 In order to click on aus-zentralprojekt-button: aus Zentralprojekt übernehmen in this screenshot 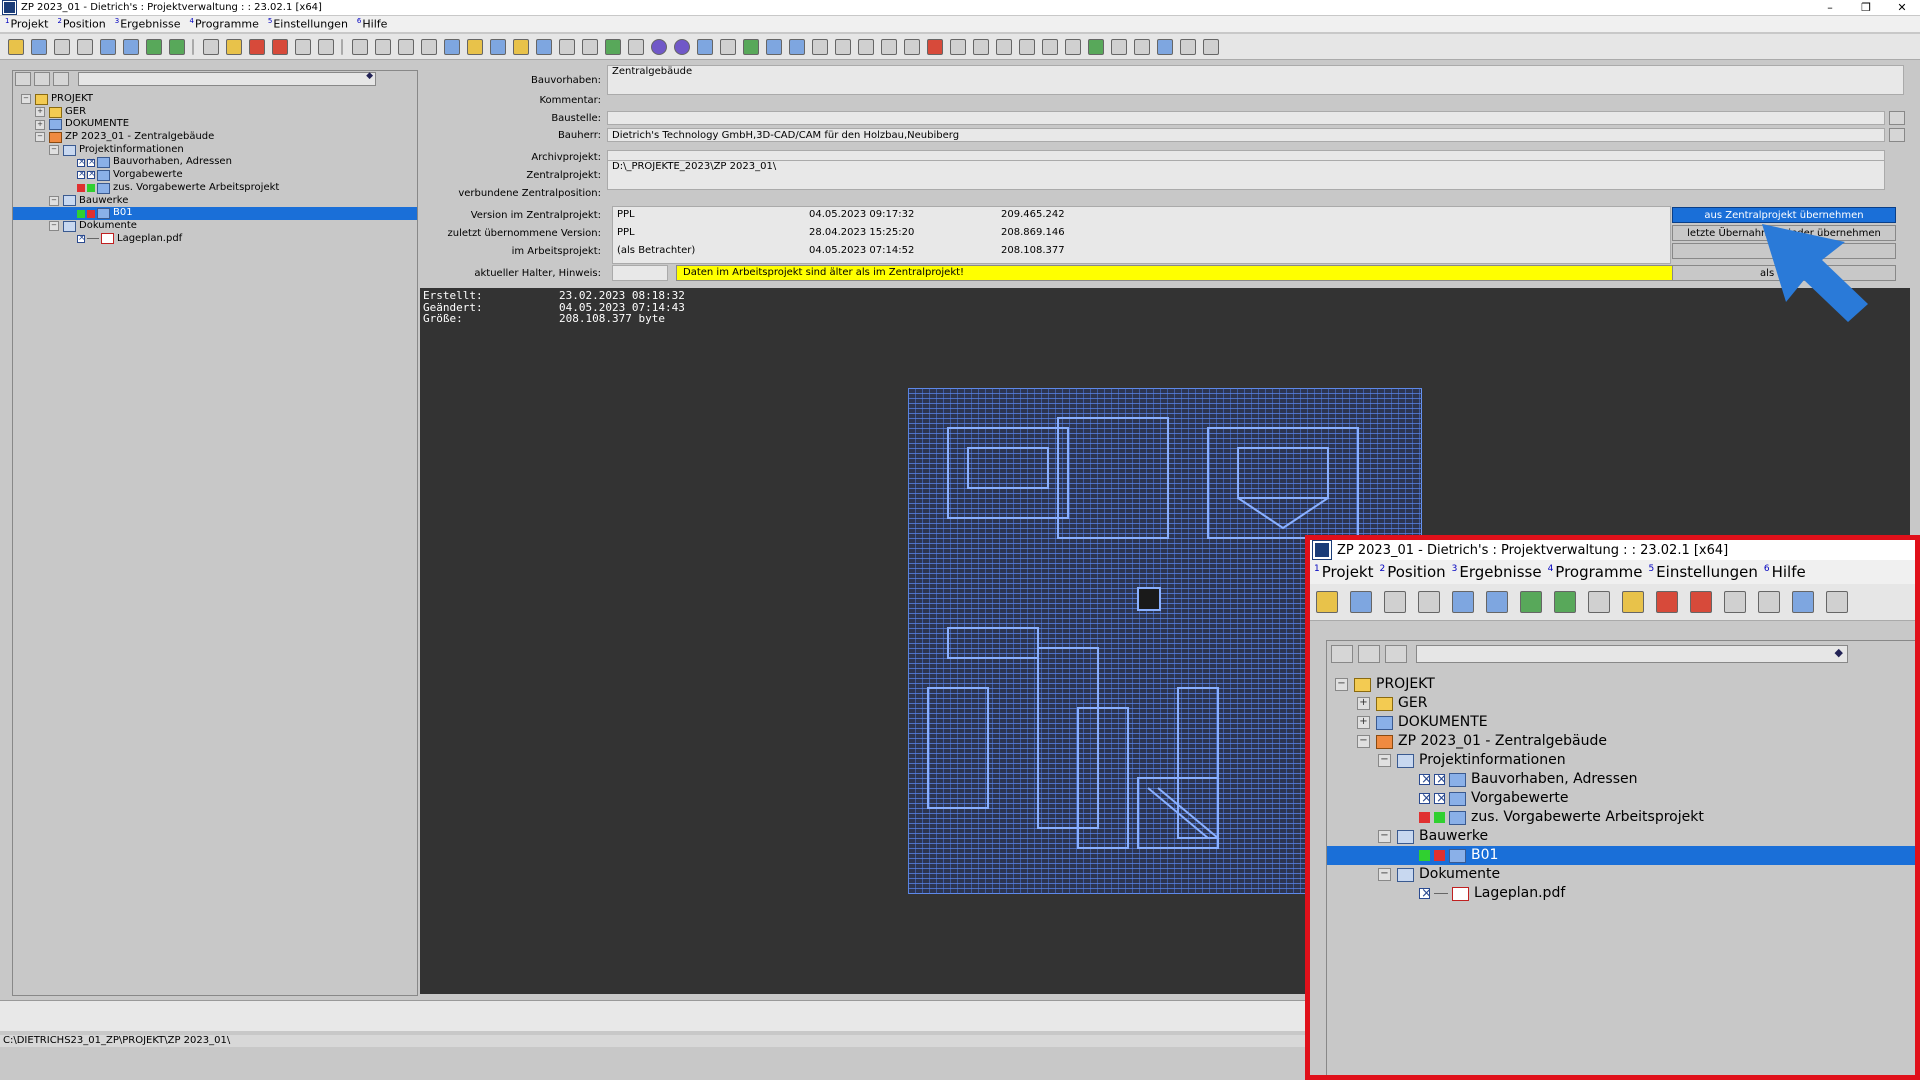, I will do `click(1784, 215)`.